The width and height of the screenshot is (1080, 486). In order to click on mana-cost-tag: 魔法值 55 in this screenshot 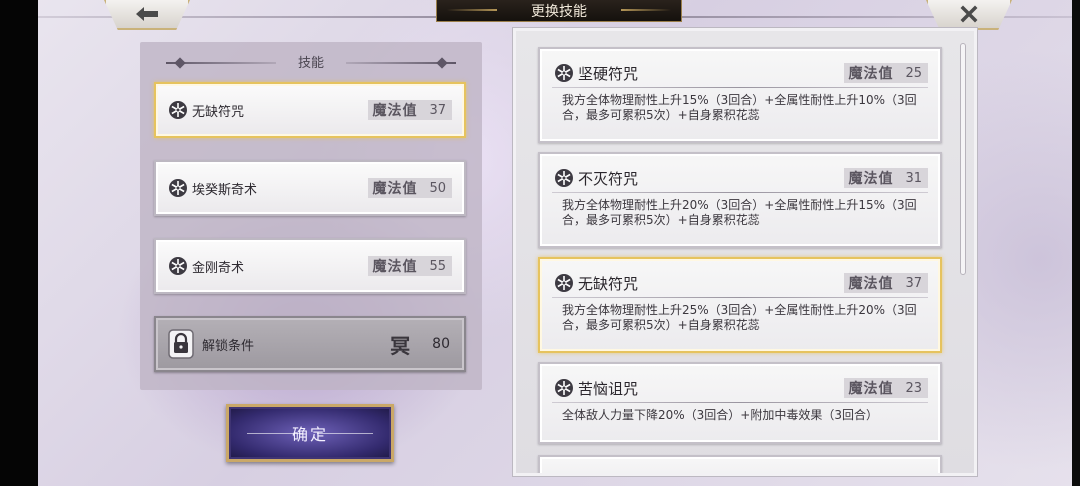, I will do `click(410, 266)`.